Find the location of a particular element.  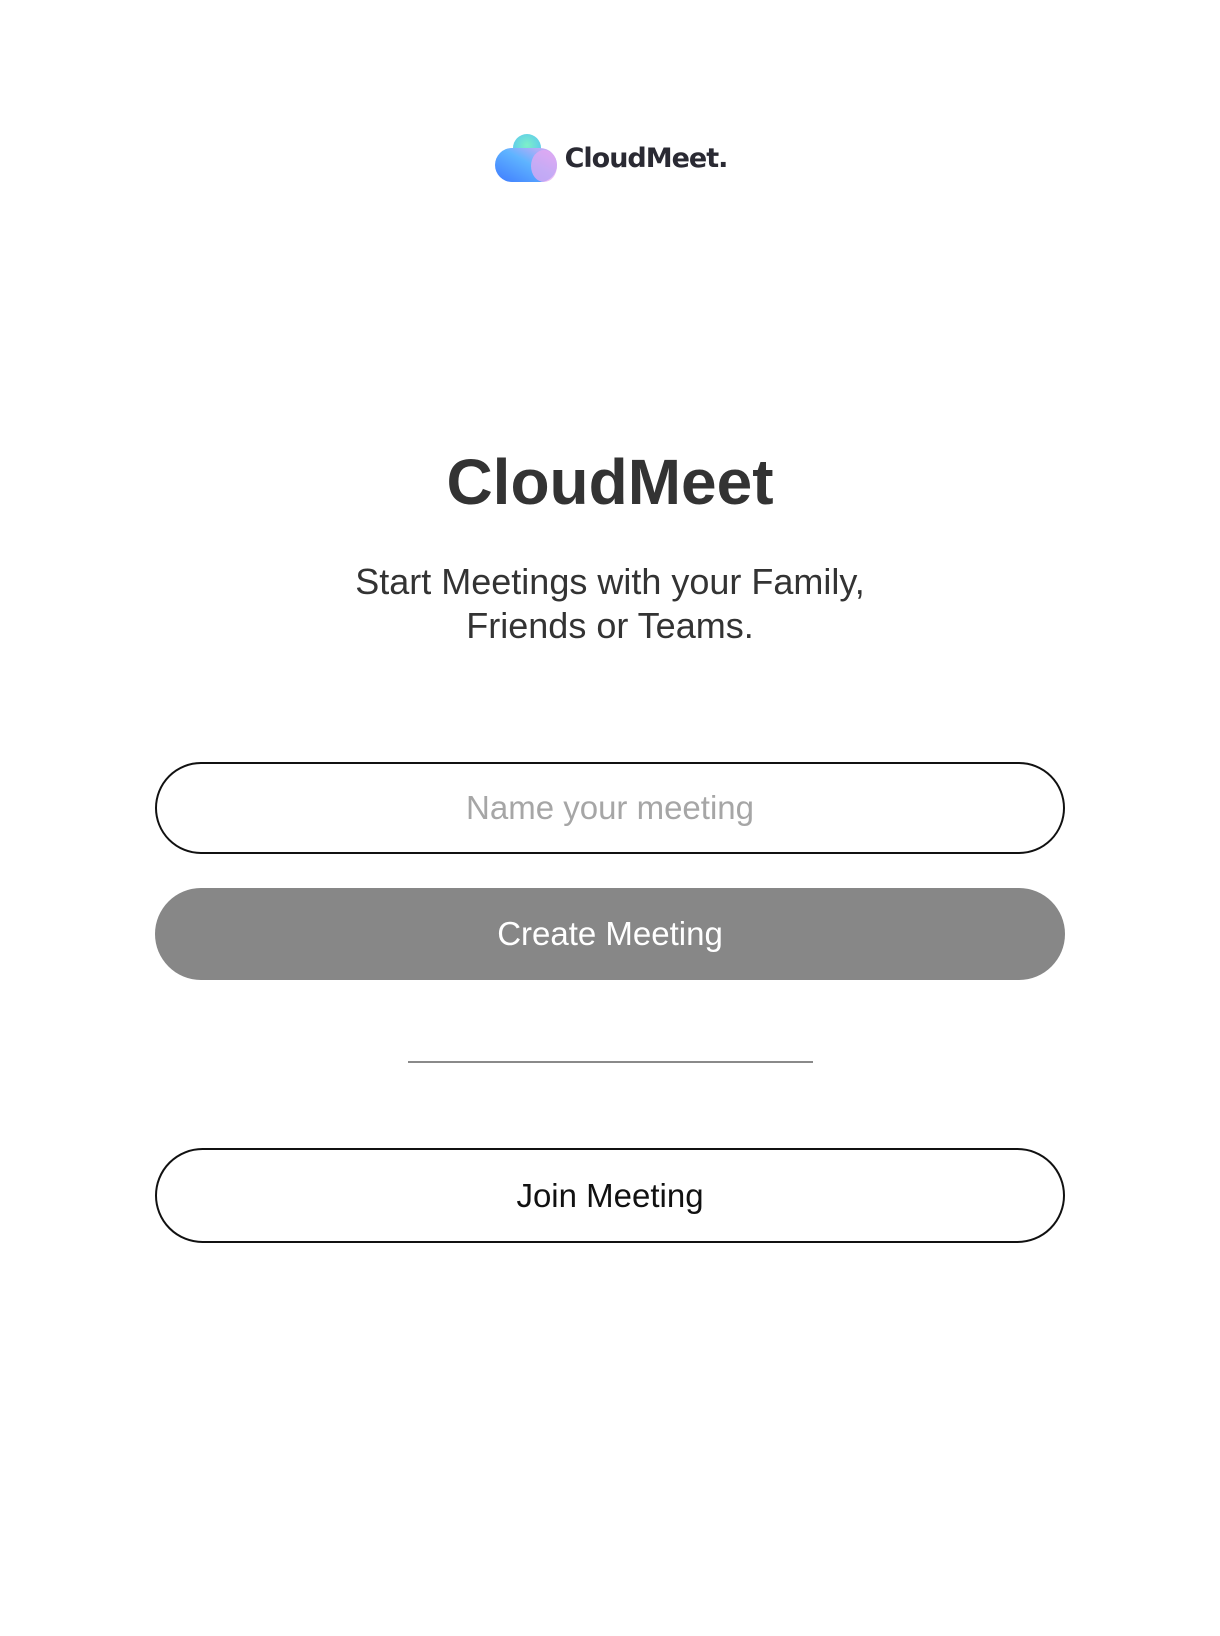

logo-group: CloudMeet. is located at coordinates (610, 158).